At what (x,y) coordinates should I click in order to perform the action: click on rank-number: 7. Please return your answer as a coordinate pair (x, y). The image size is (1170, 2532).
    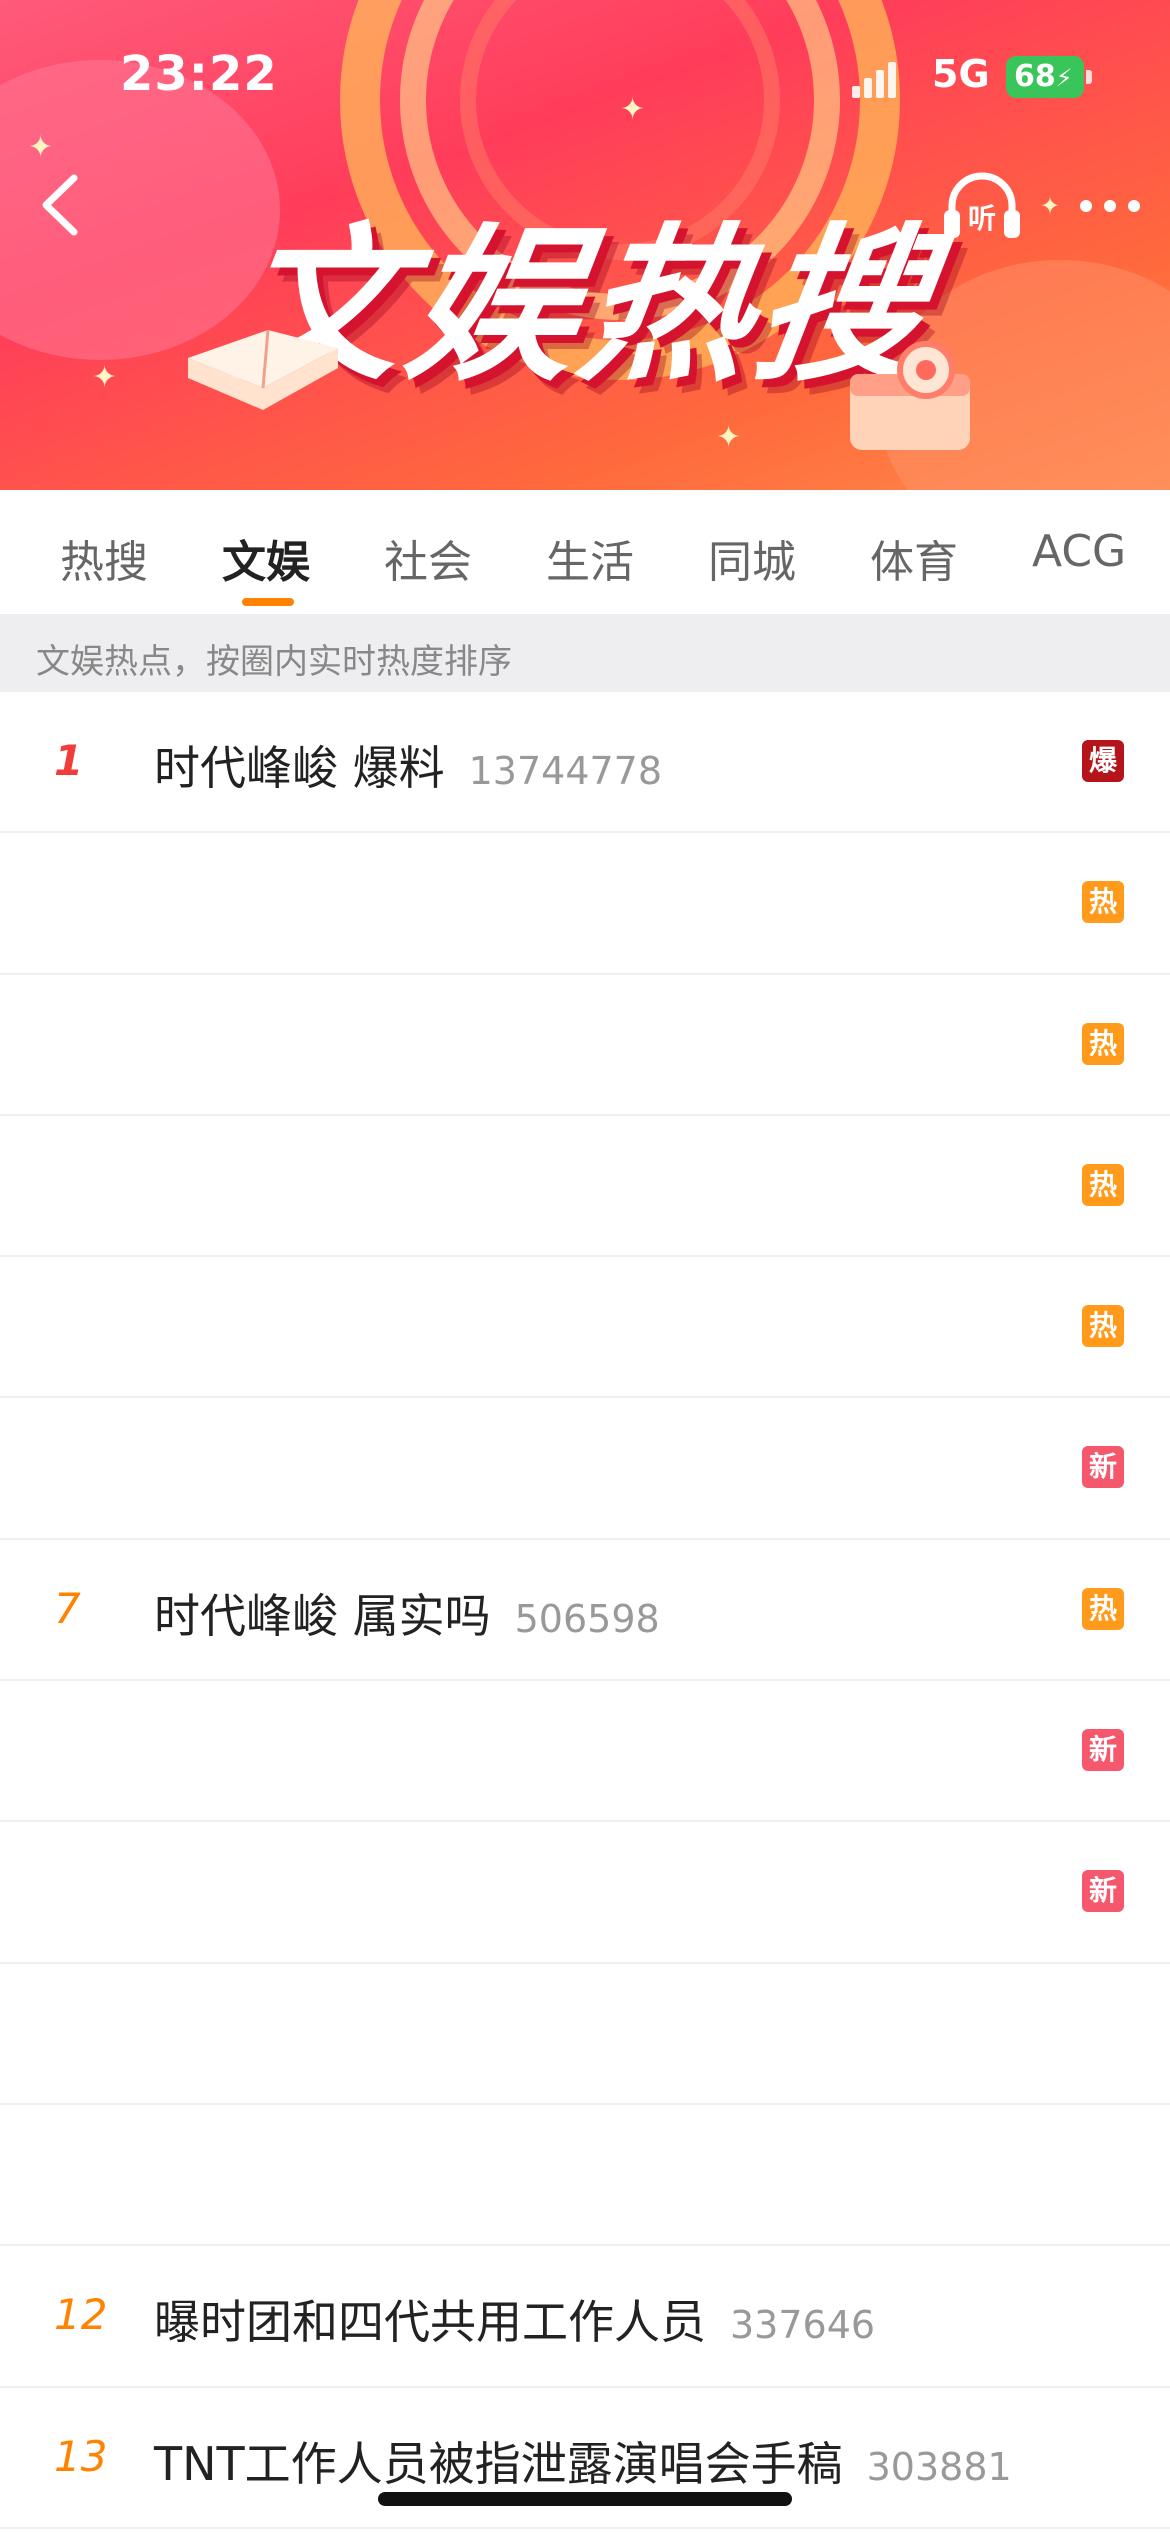
    Looking at the image, I should click on (67, 1608).